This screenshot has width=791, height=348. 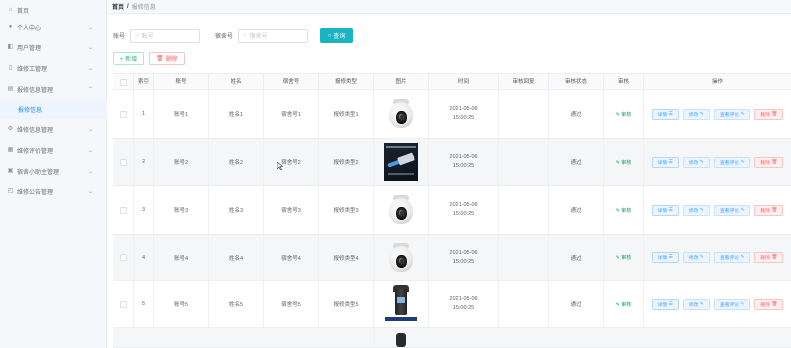 I want to click on search-button-label: 查询, so click(x=339, y=37).